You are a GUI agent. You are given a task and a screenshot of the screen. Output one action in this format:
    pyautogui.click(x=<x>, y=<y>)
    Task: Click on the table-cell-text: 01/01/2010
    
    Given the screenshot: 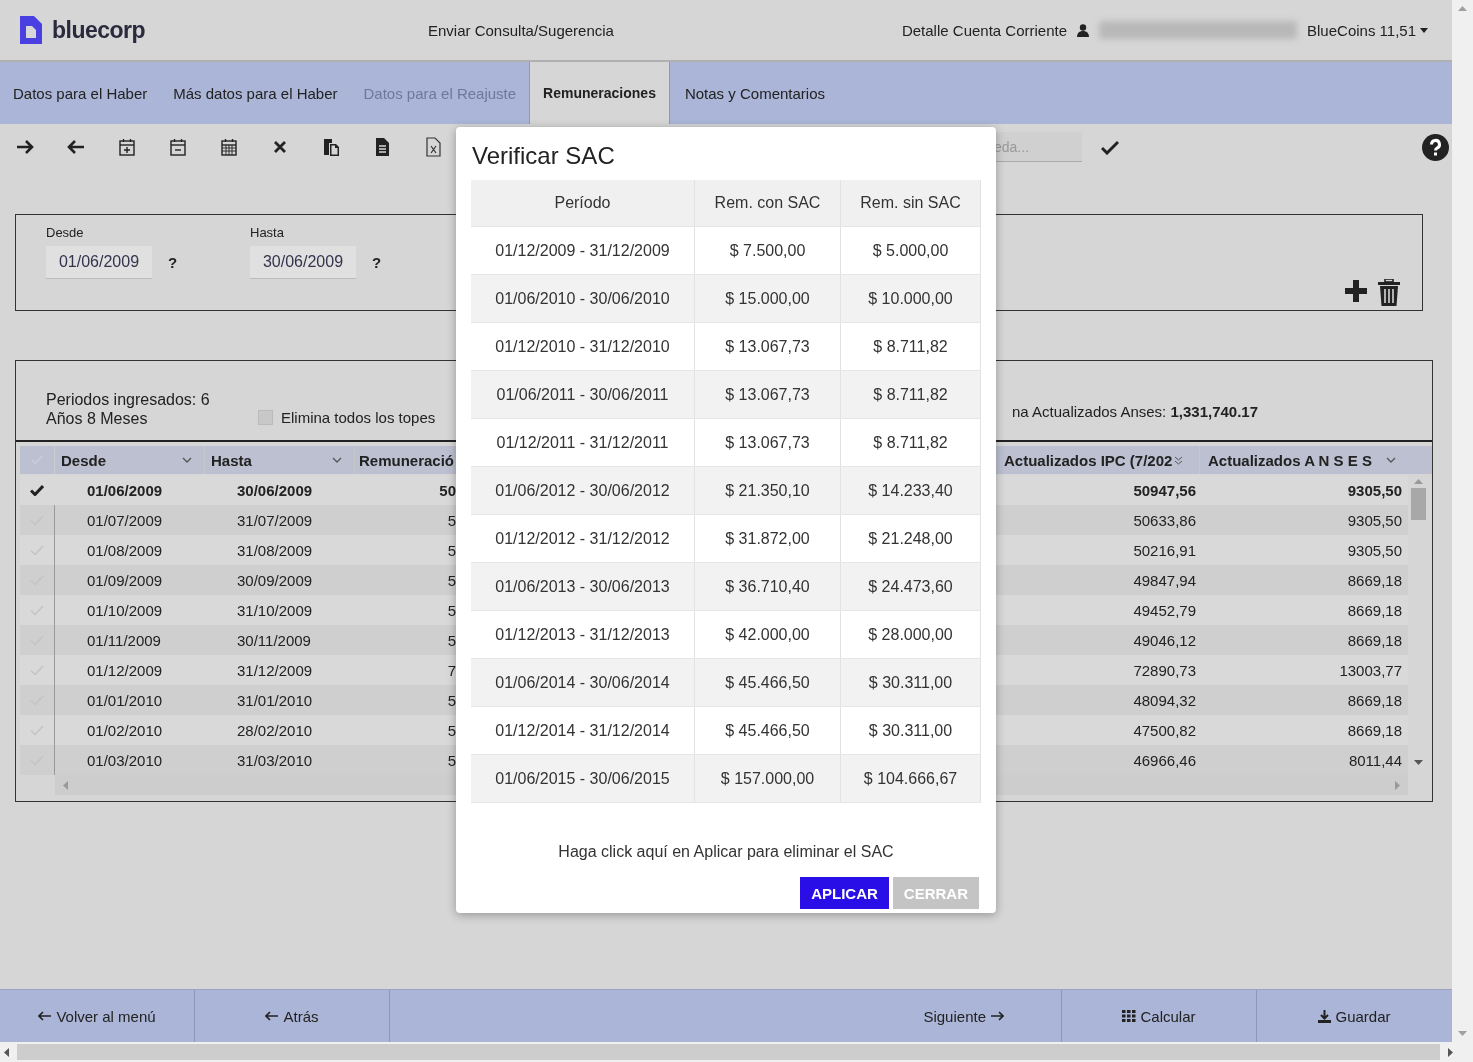 What is the action you would take?
    pyautogui.click(x=125, y=700)
    